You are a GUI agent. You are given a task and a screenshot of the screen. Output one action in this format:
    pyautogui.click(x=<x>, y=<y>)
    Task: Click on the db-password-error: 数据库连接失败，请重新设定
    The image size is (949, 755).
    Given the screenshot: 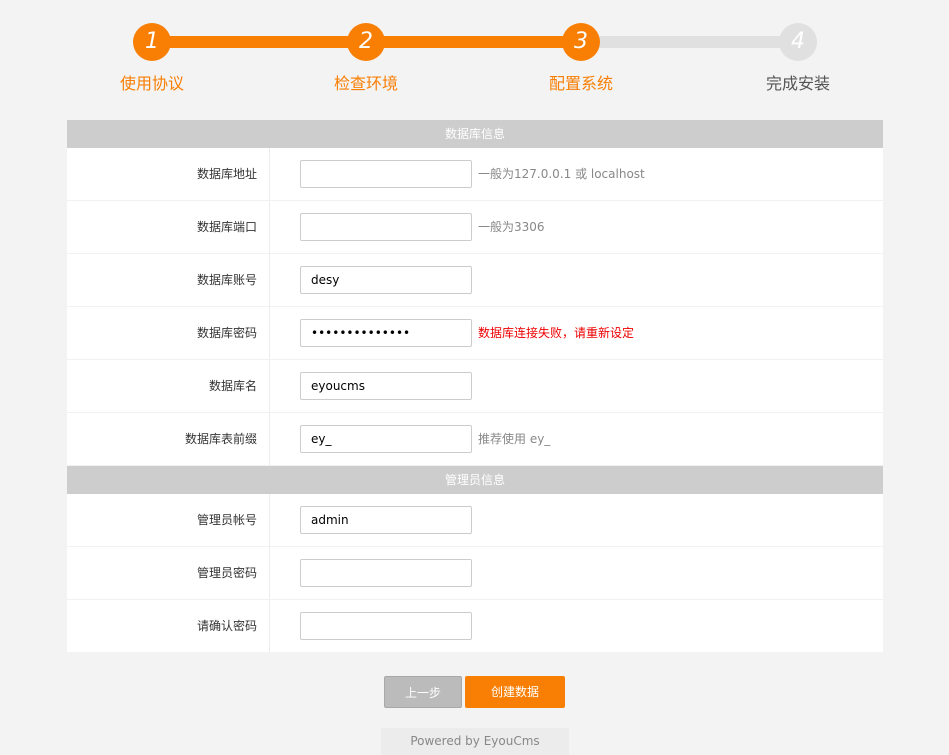 What is the action you would take?
    pyautogui.click(x=556, y=333)
    